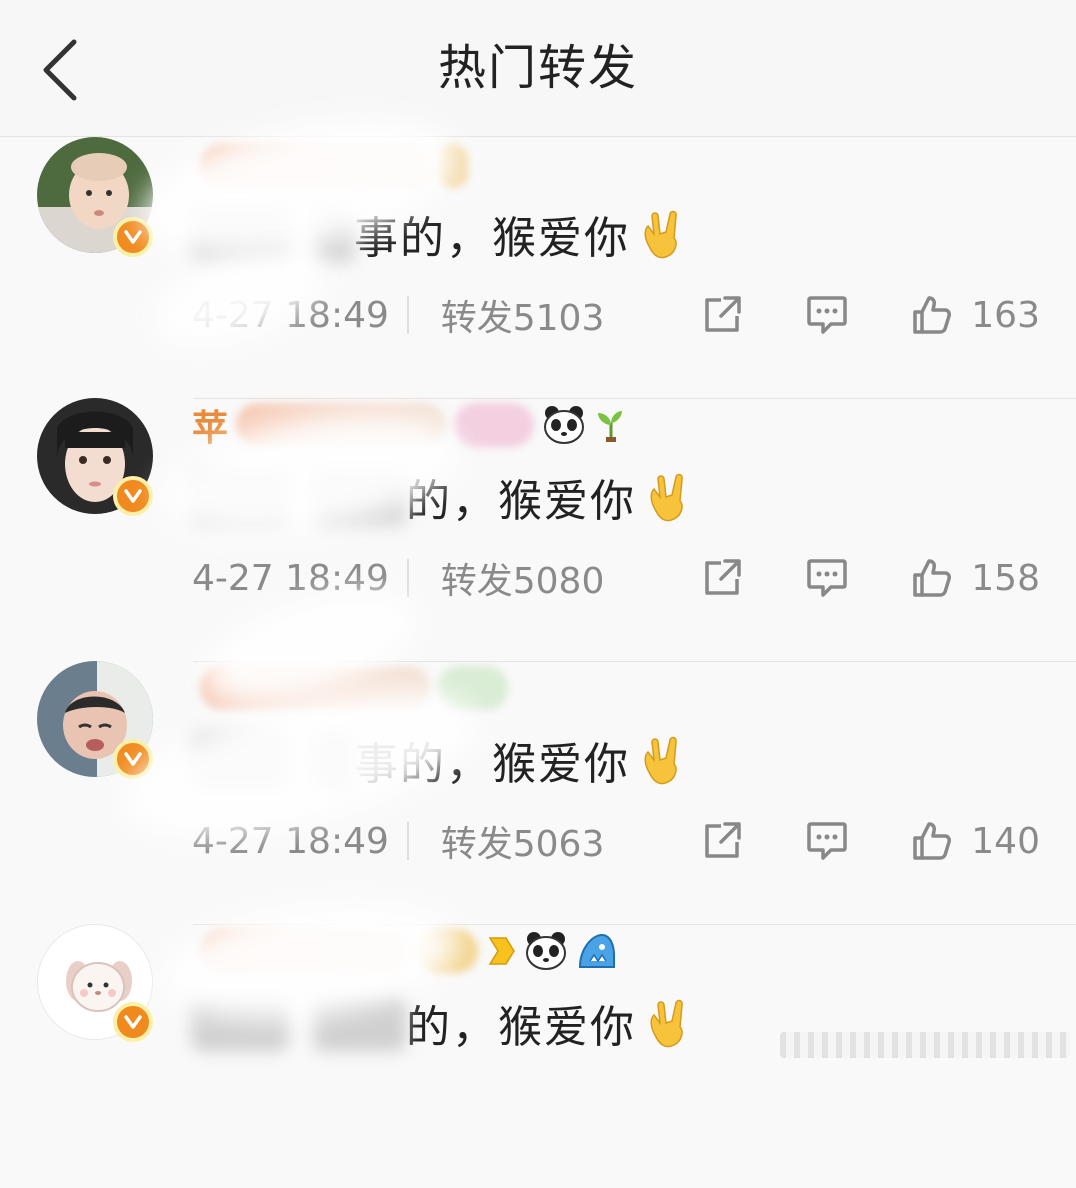 The height and width of the screenshot is (1188, 1076). What do you see at coordinates (634, 398) in the screenshot?
I see `row-divider` at bounding box center [634, 398].